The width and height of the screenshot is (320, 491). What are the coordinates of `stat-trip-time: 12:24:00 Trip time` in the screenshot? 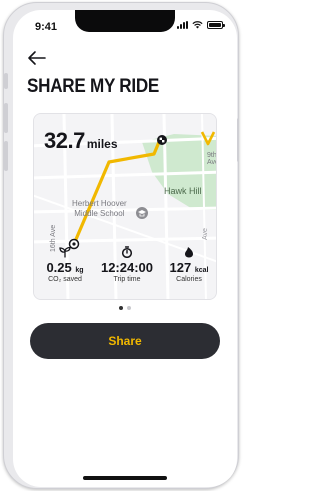 It's located at (127, 264).